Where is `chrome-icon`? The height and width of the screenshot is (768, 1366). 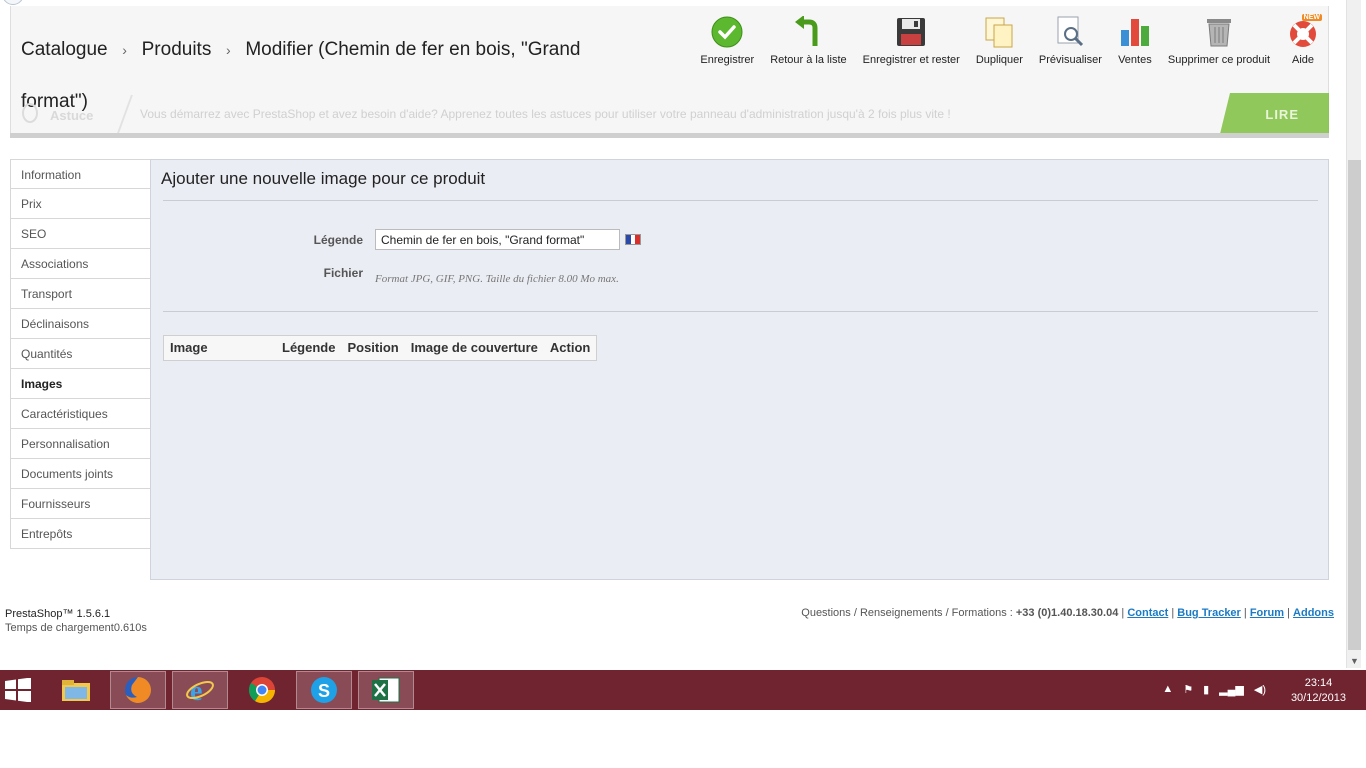 chrome-icon is located at coordinates (262, 690).